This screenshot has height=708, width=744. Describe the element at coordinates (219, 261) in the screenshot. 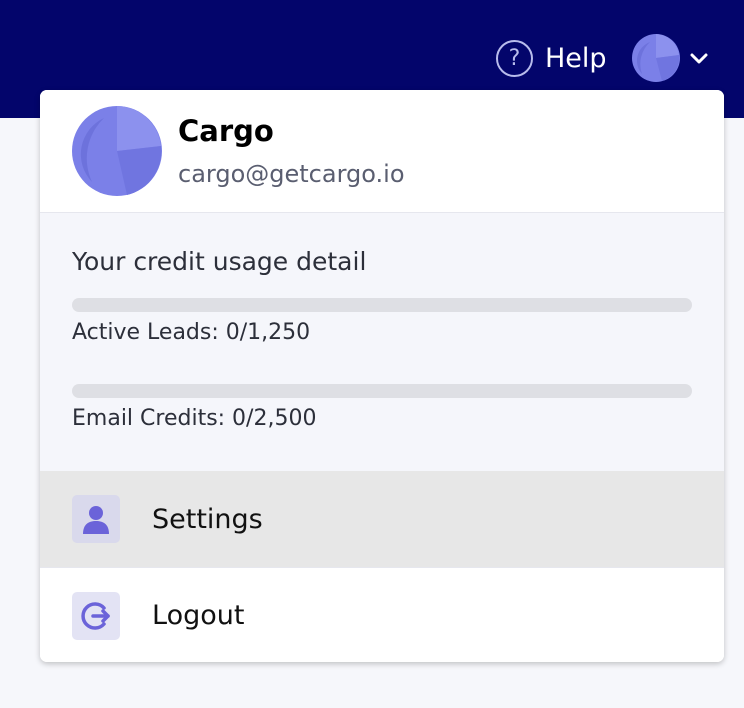

I see `credit-usage-title: Your credit usage detail` at that location.